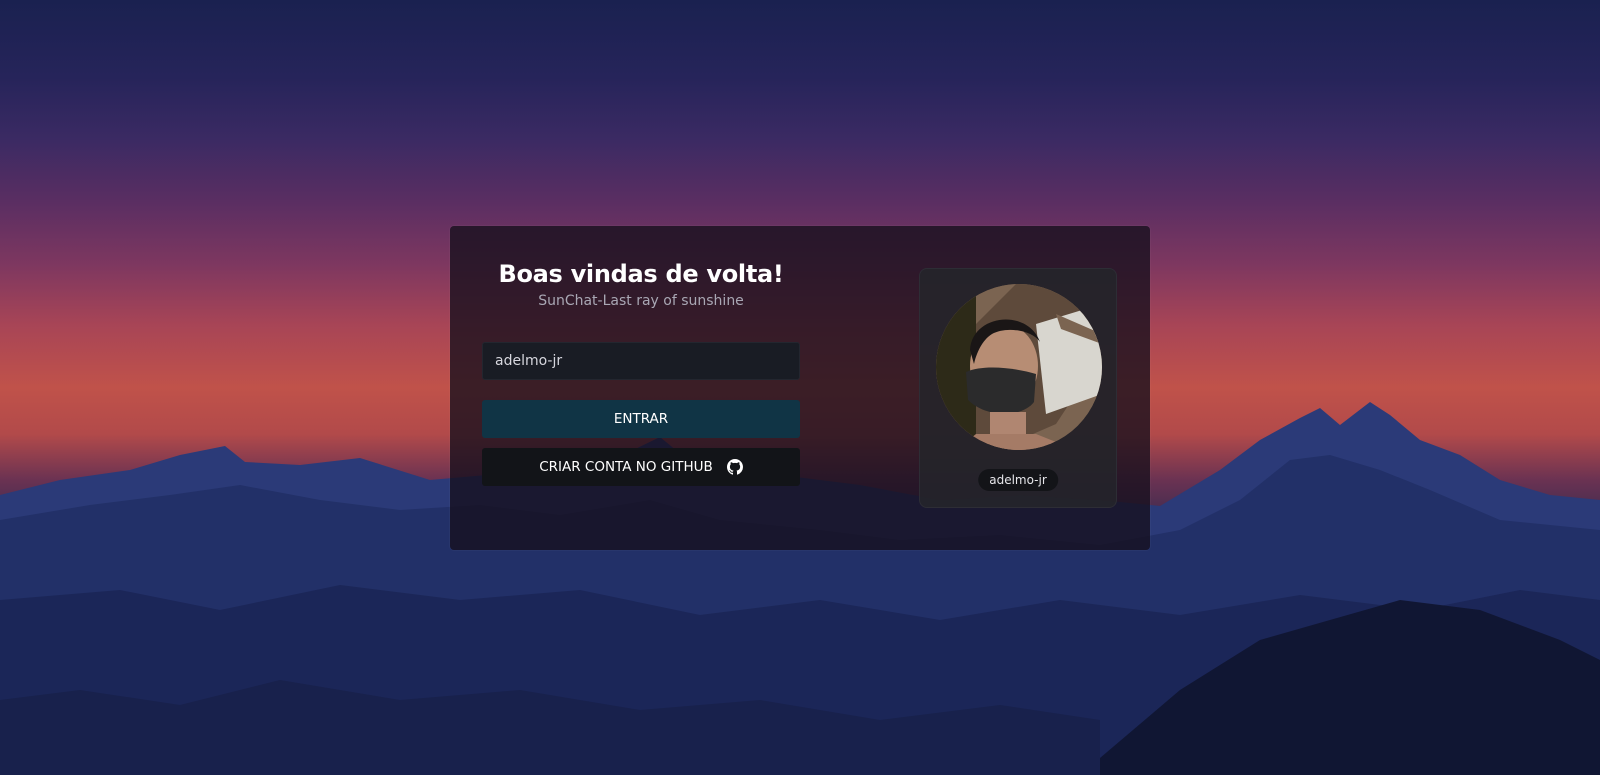  What do you see at coordinates (734, 467) in the screenshot?
I see `github-icon` at bounding box center [734, 467].